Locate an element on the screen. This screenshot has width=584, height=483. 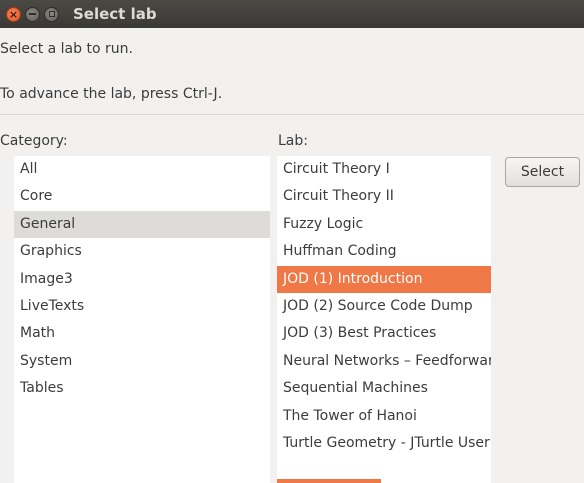
lab-list-item: Turtle Geometry - JTurtle User is located at coordinates (384, 443).